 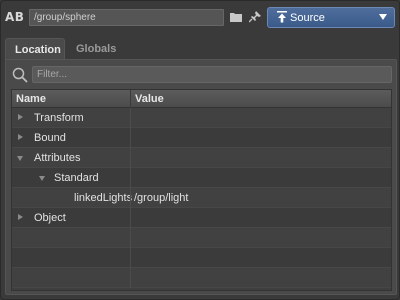 I want to click on top-bar: AB /group/sphere Source, so click(x=200, y=18).